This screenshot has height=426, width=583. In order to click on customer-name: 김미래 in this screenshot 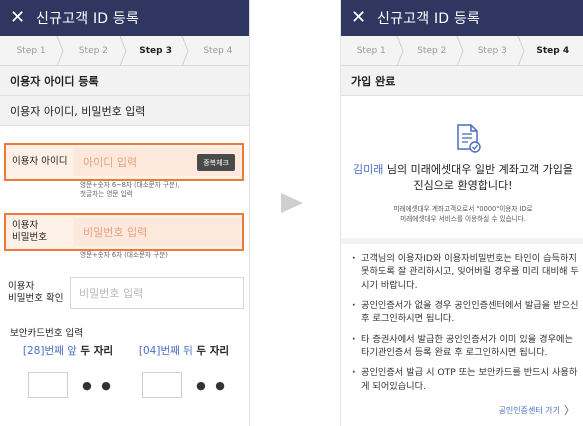, I will do `click(368, 169)`.